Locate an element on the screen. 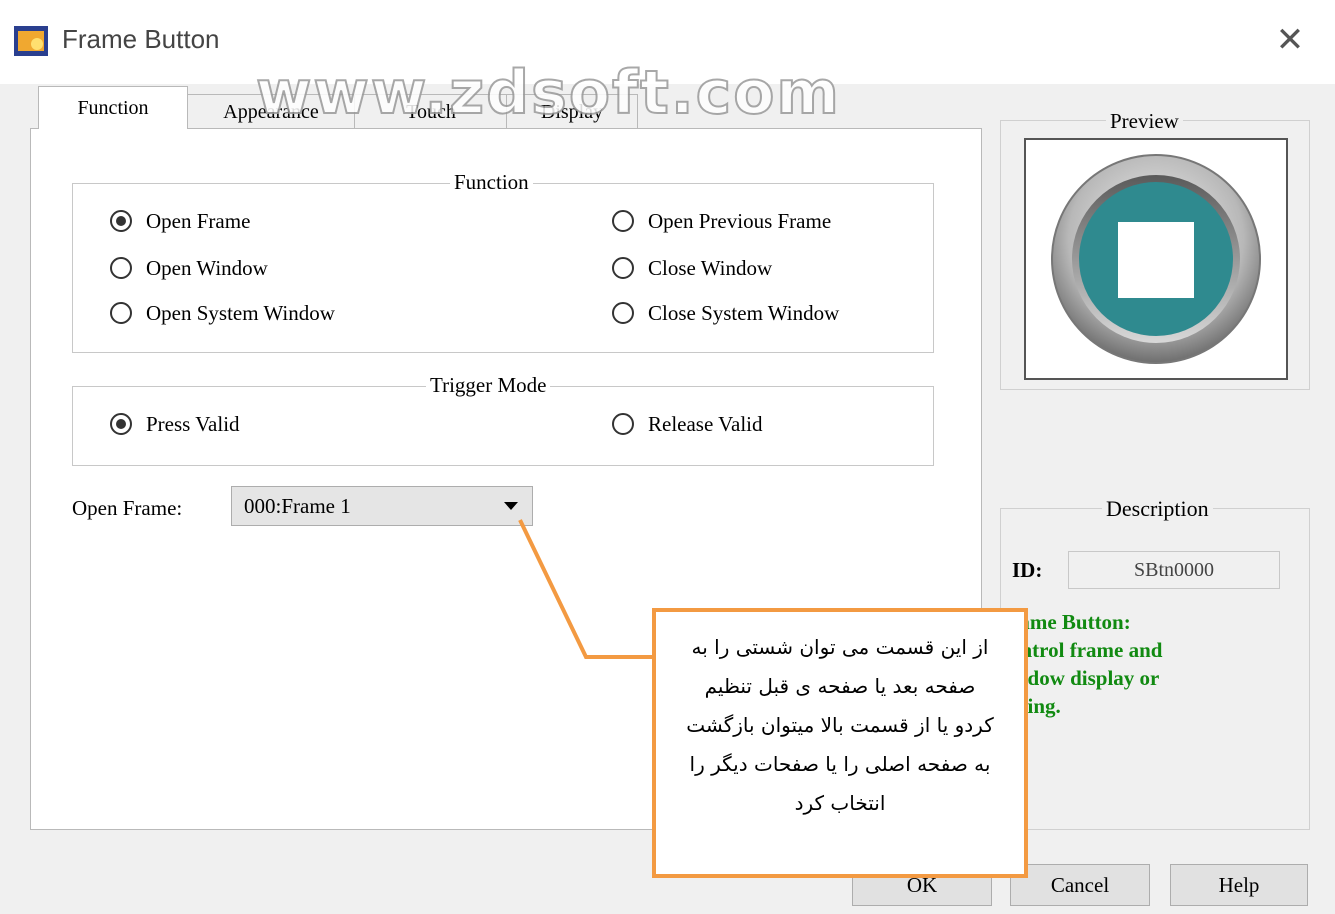 The height and width of the screenshot is (914, 1335). open-frame-label: Open Frame: is located at coordinates (127, 508).